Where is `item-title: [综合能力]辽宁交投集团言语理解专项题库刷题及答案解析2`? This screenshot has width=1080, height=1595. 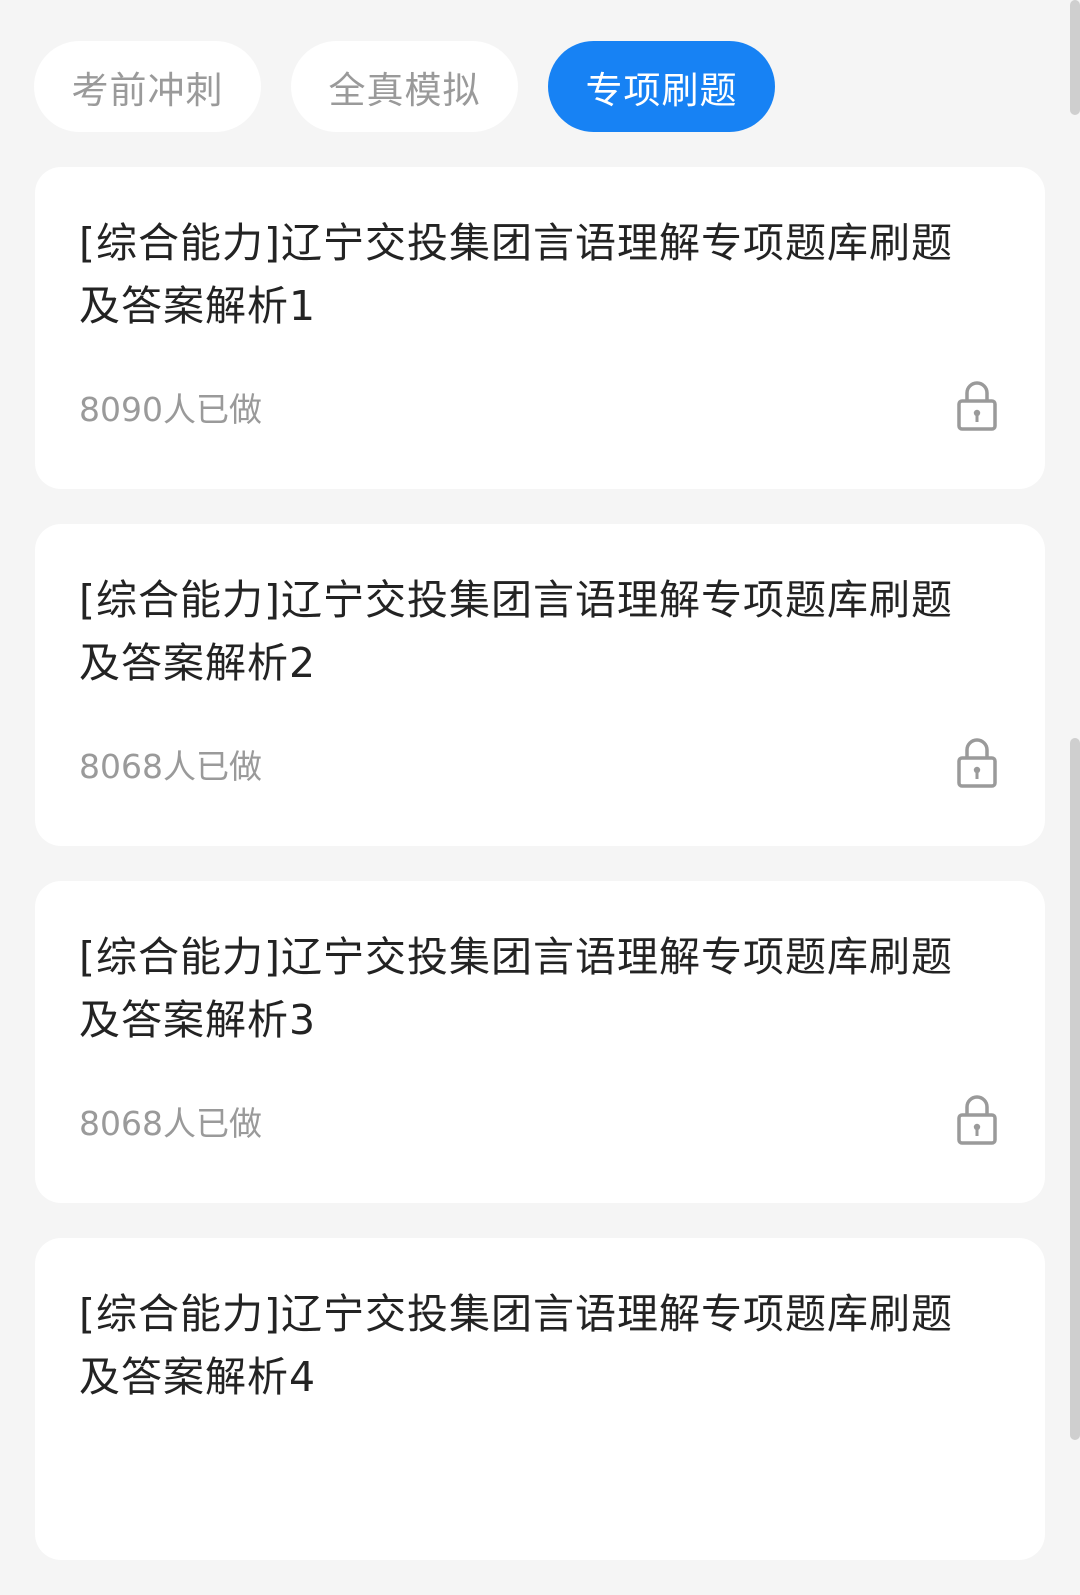
item-title: [综合能力]辽宁交投集团言语理解专项题库刷题及答案解析2 is located at coordinates (516, 631).